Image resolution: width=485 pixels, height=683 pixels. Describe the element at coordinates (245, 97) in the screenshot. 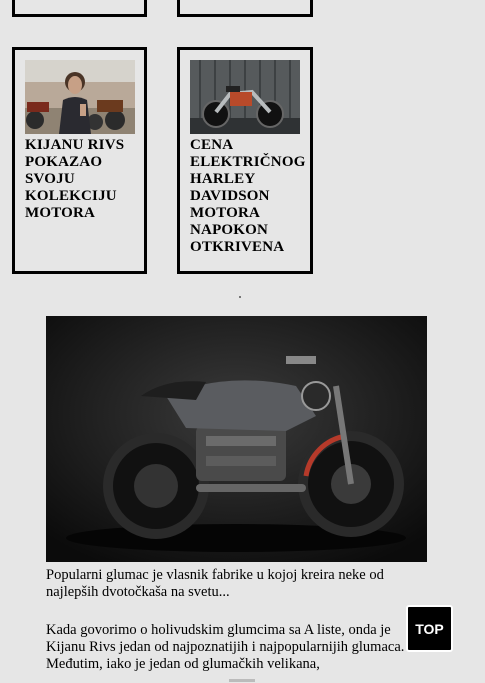

I see `electric-harley-thumbnail` at that location.